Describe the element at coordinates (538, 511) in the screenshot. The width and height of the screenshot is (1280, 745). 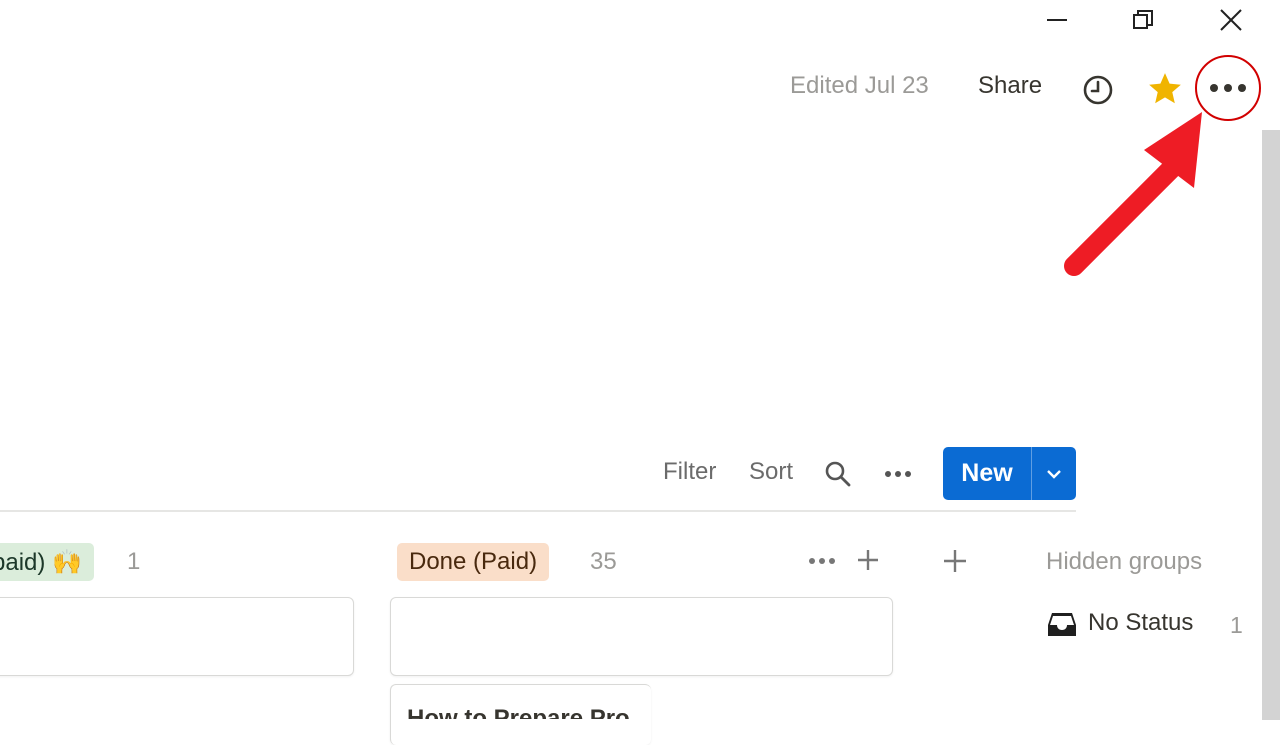
I see `toolbar-divider` at that location.